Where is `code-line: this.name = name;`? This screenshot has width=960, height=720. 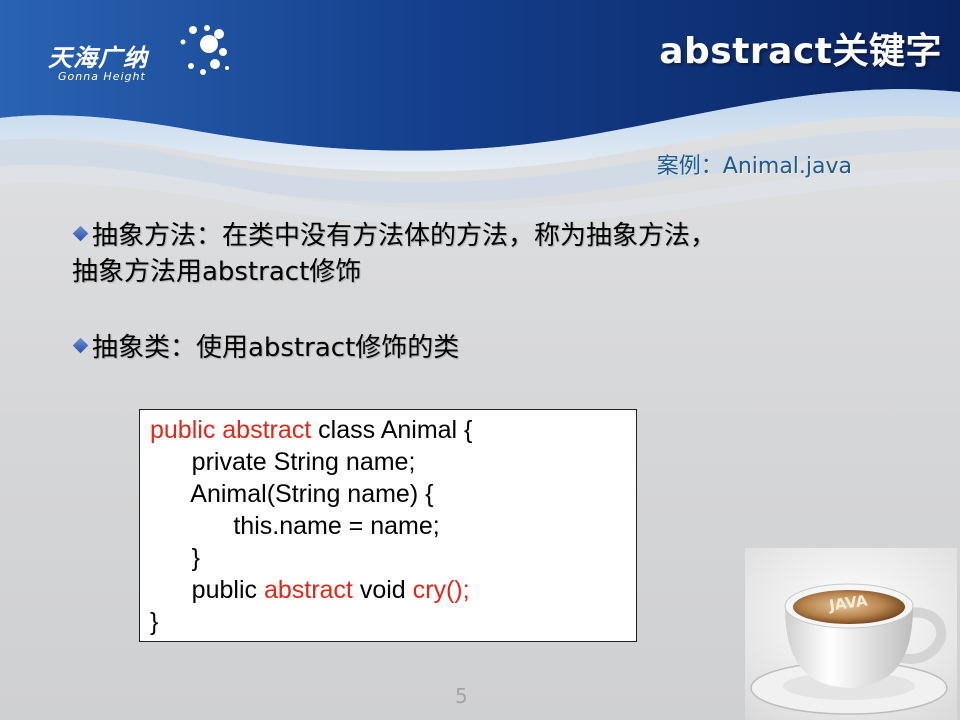 code-line: this.name = name; is located at coordinates (295, 526).